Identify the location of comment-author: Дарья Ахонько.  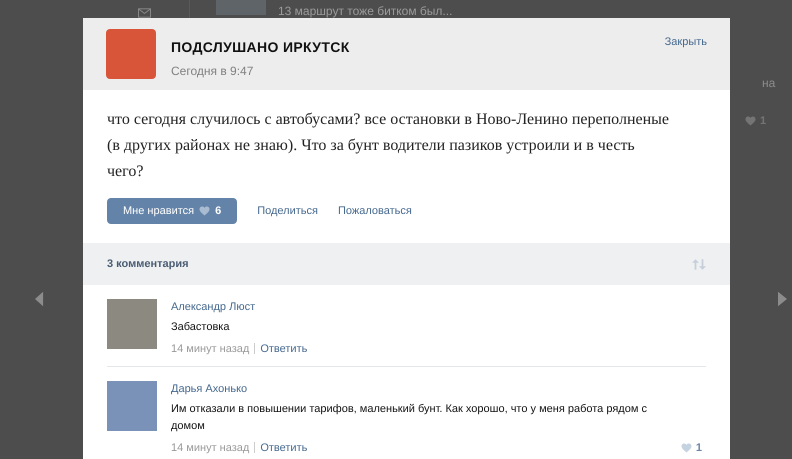
(438, 389).